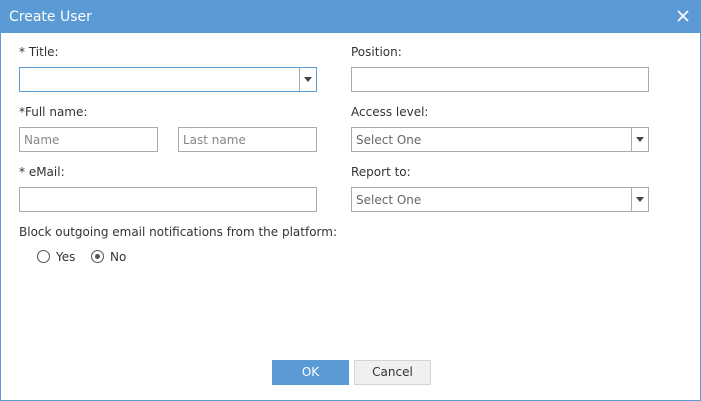 Image resolution: width=701 pixels, height=401 pixels. I want to click on ok-button: OK, so click(310, 372).